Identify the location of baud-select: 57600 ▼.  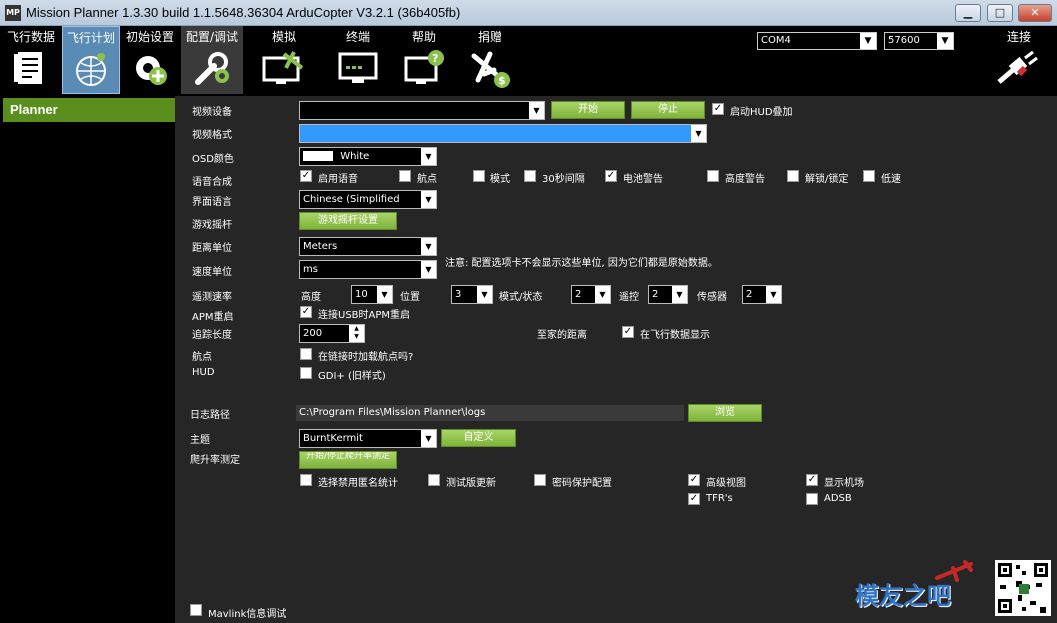
(919, 41).